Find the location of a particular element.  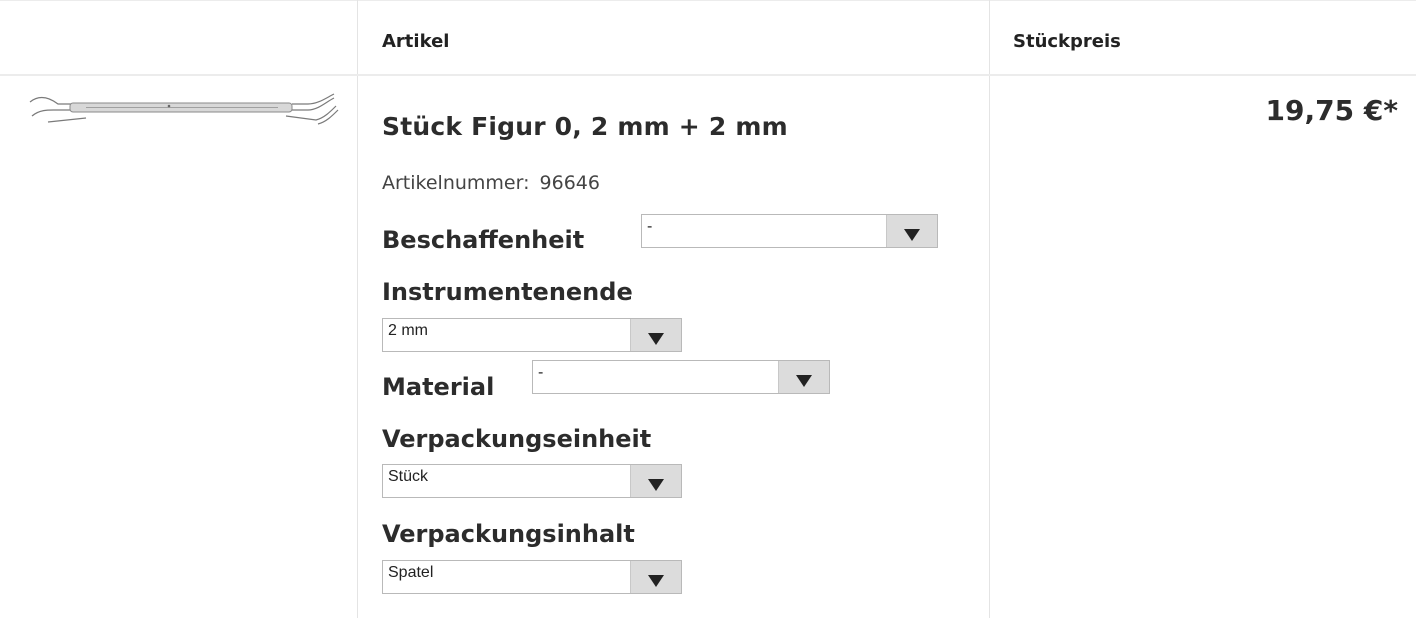

verpackungseinheit-value: Stück is located at coordinates (408, 476).